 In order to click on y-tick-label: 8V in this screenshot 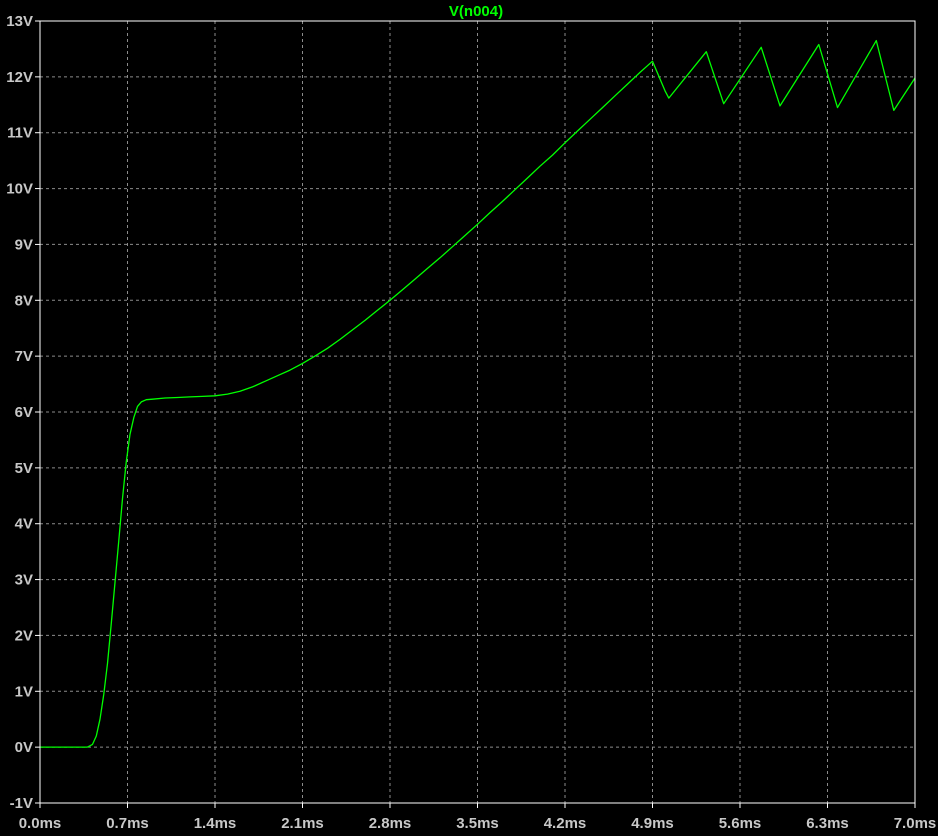, I will do `click(24, 300)`.